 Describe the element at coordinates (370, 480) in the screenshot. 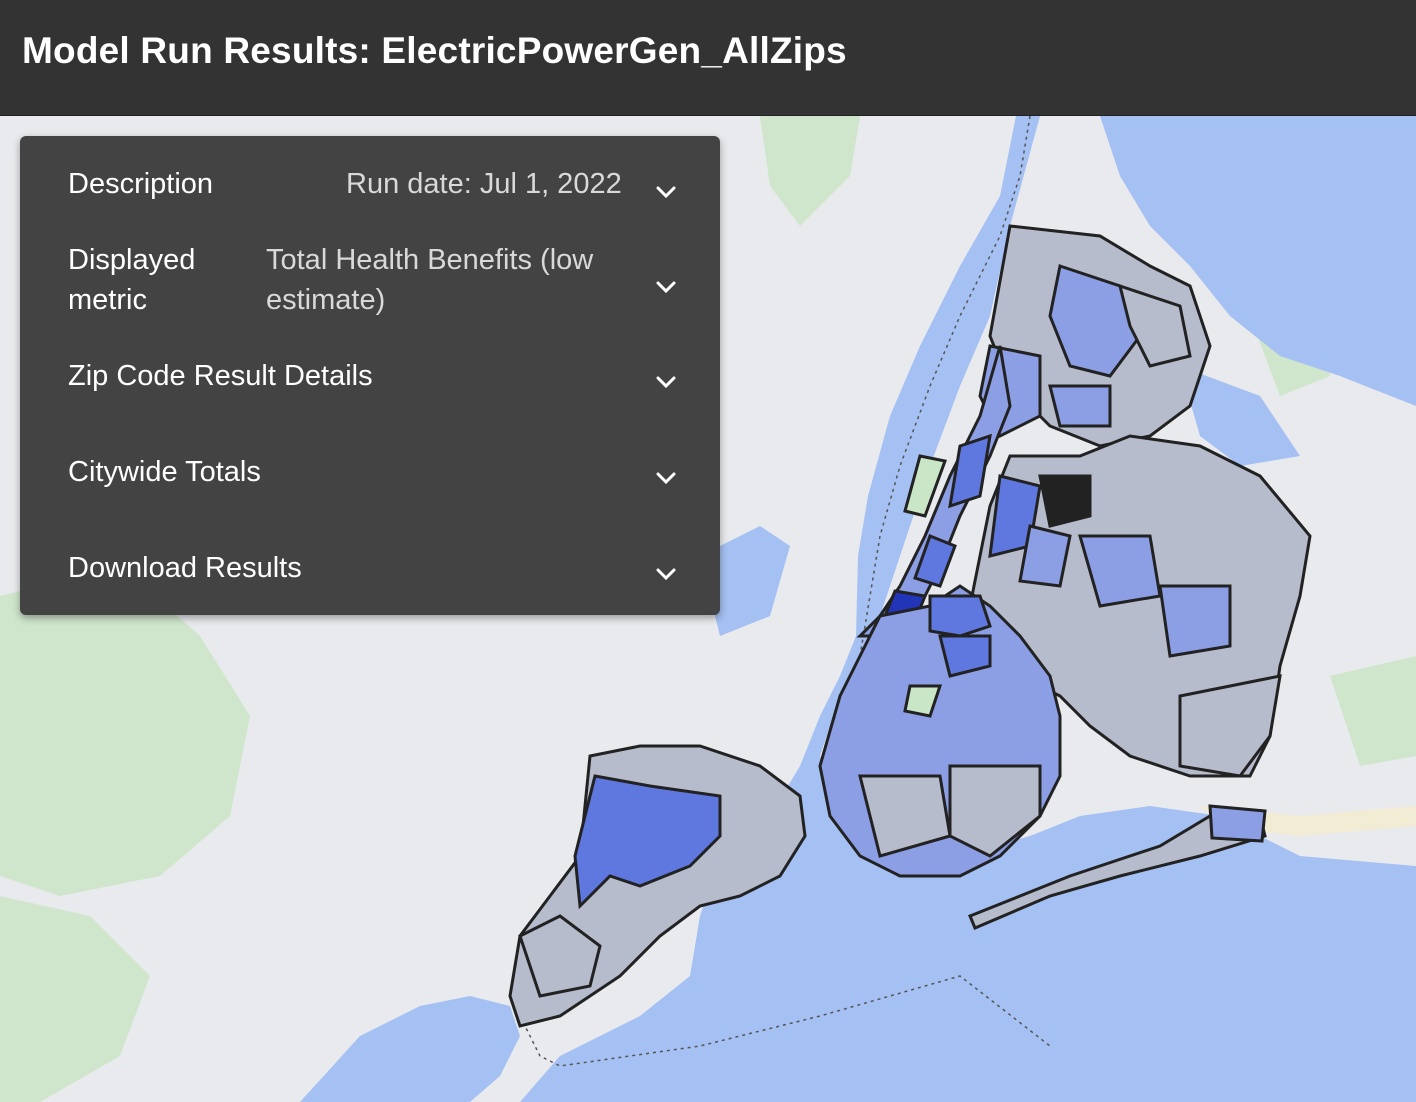

I see `citywide-totals-row: Citywide Totals` at that location.